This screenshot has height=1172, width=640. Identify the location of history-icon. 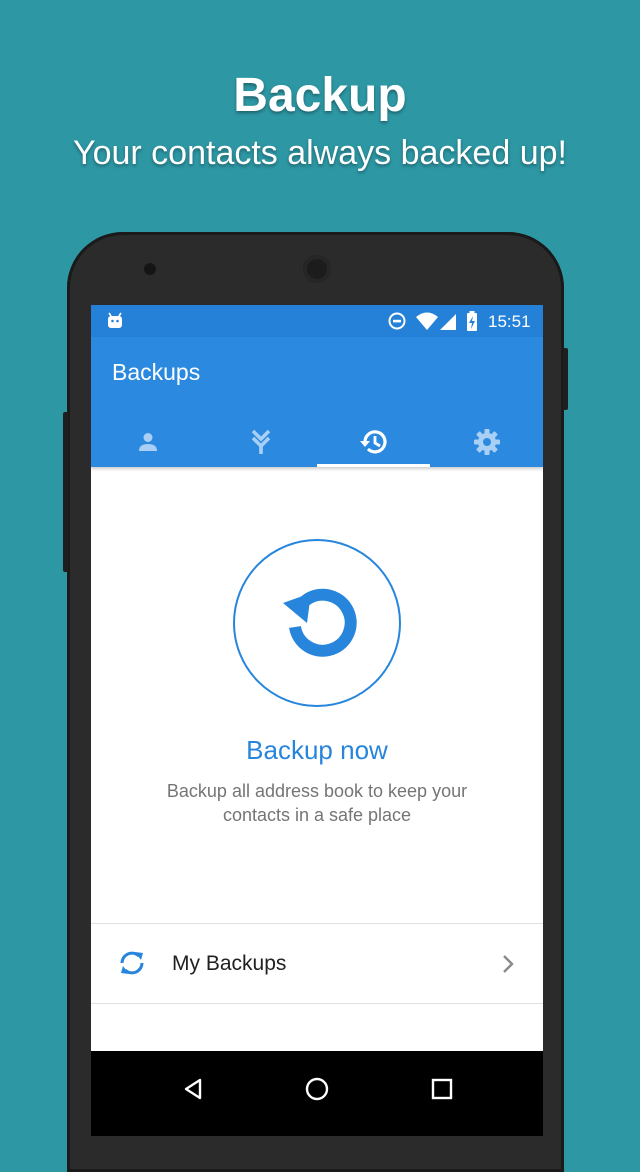
(373, 442).